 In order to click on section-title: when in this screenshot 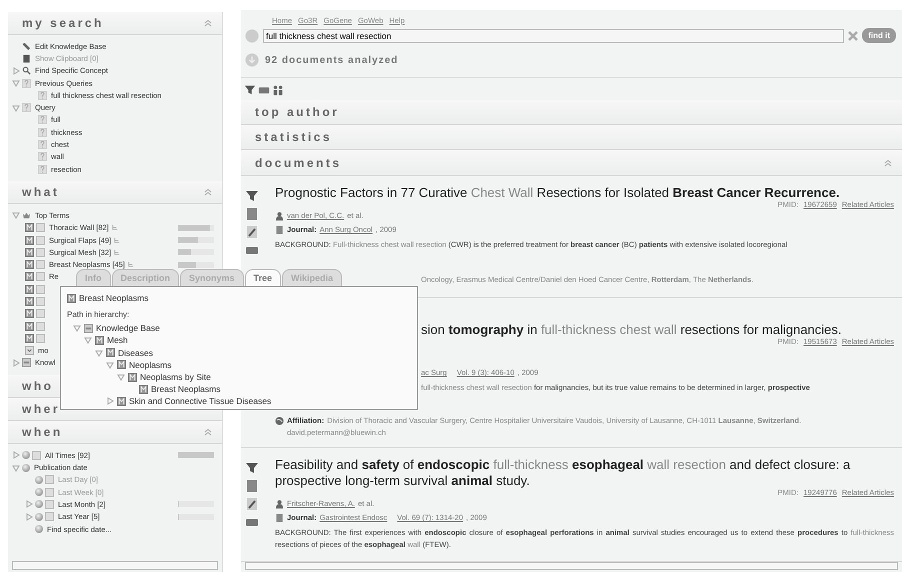, I will do `click(42, 432)`.